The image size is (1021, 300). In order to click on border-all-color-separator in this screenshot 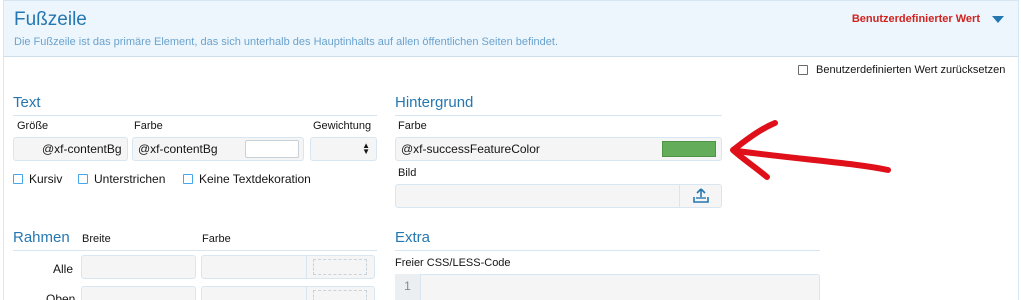, I will do `click(306, 267)`.